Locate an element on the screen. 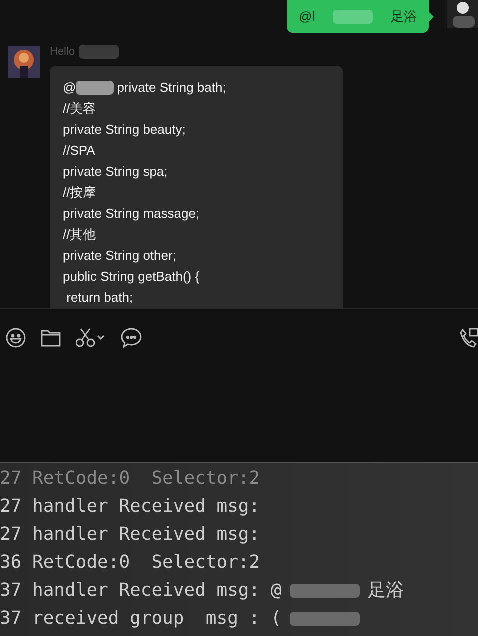 The image size is (478, 636). folder-icon is located at coordinates (51, 338).